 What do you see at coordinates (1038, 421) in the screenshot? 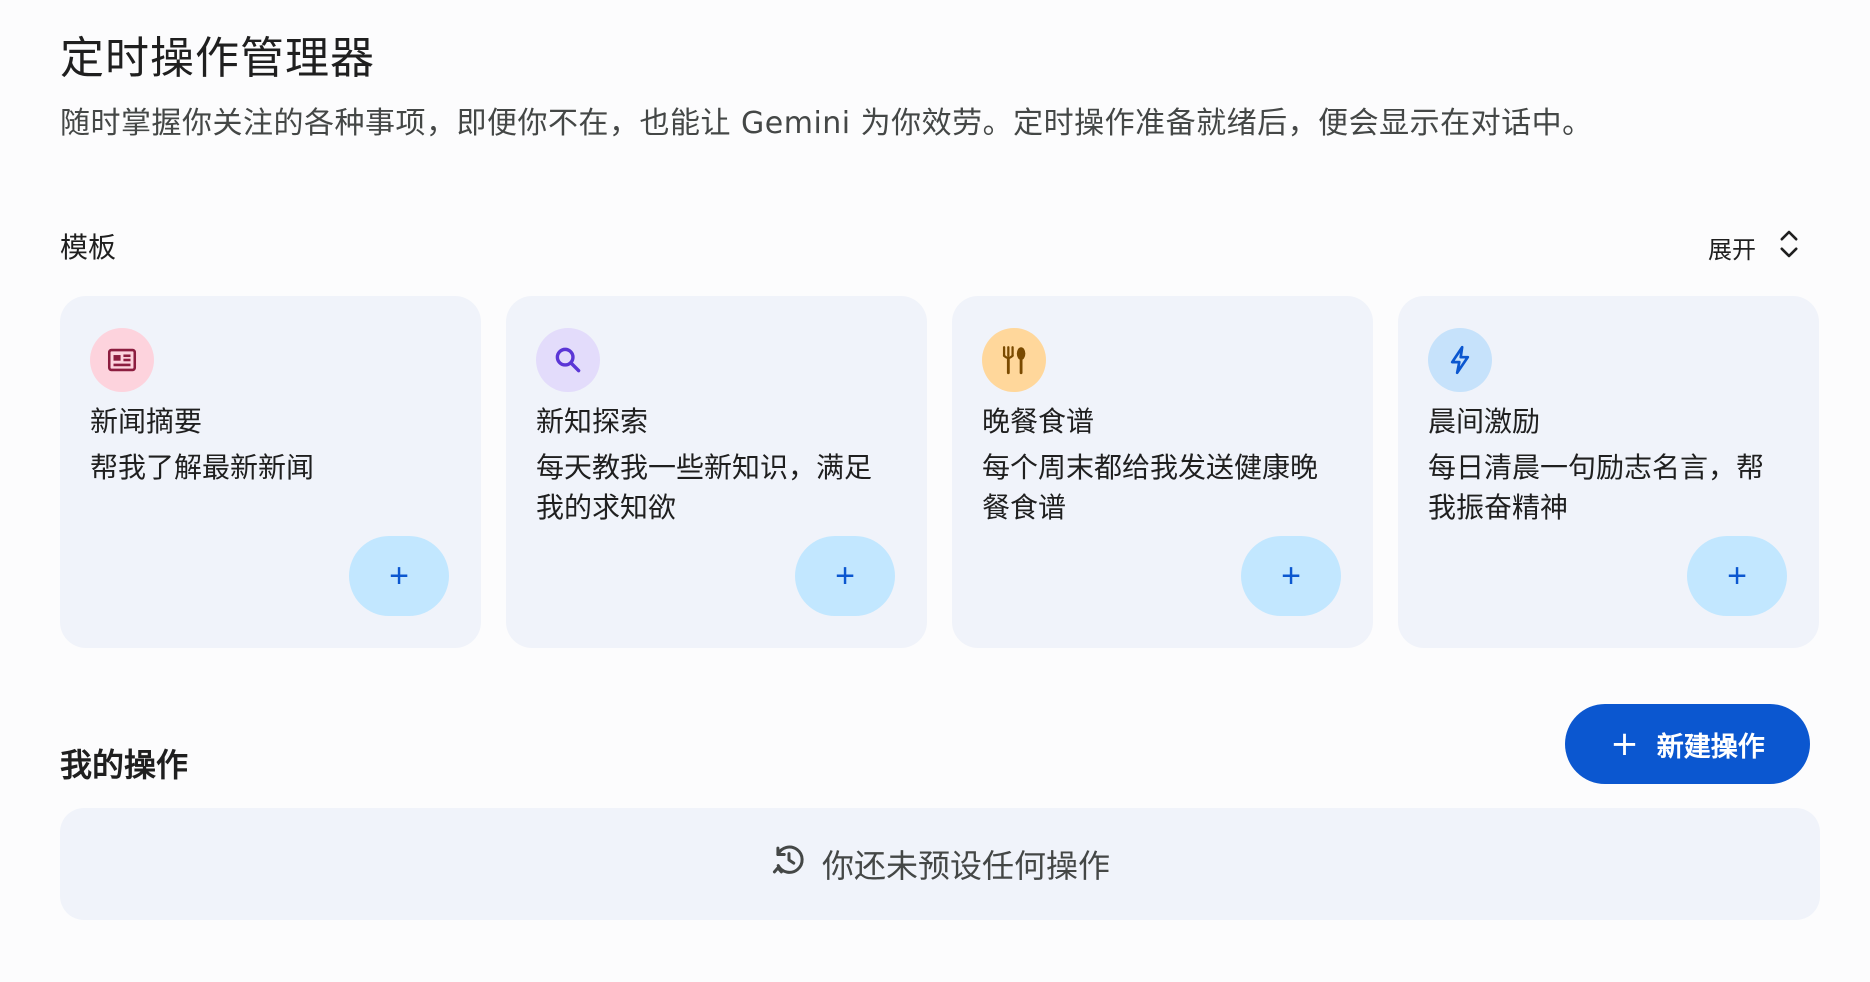
I see `card-title: 晚餐食谱` at bounding box center [1038, 421].